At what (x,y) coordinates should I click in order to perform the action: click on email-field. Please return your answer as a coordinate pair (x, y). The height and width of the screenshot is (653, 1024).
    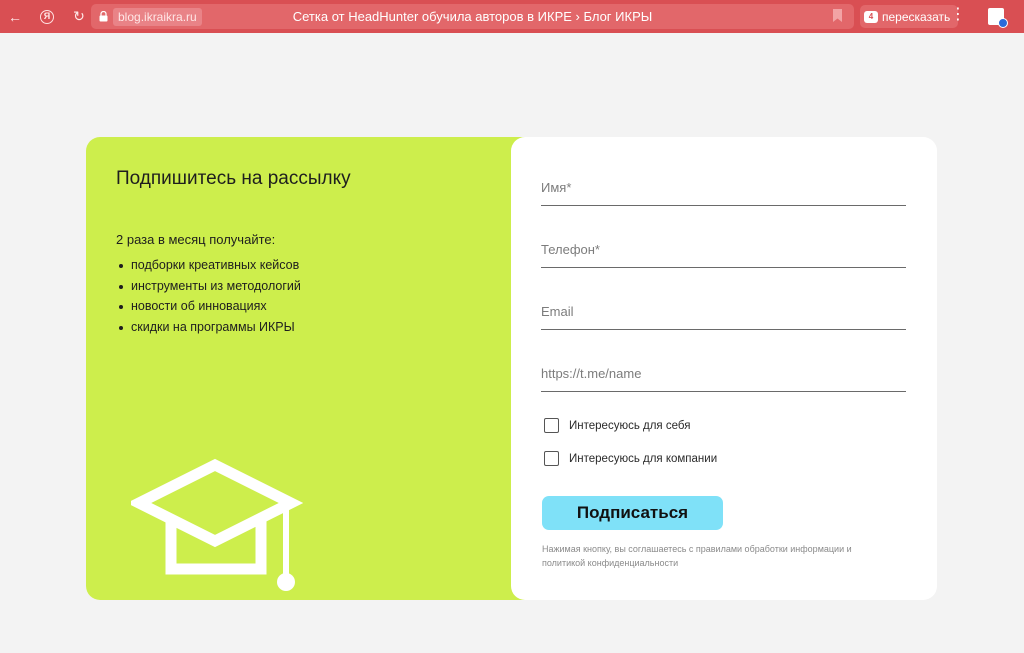
    Looking at the image, I should click on (723, 310).